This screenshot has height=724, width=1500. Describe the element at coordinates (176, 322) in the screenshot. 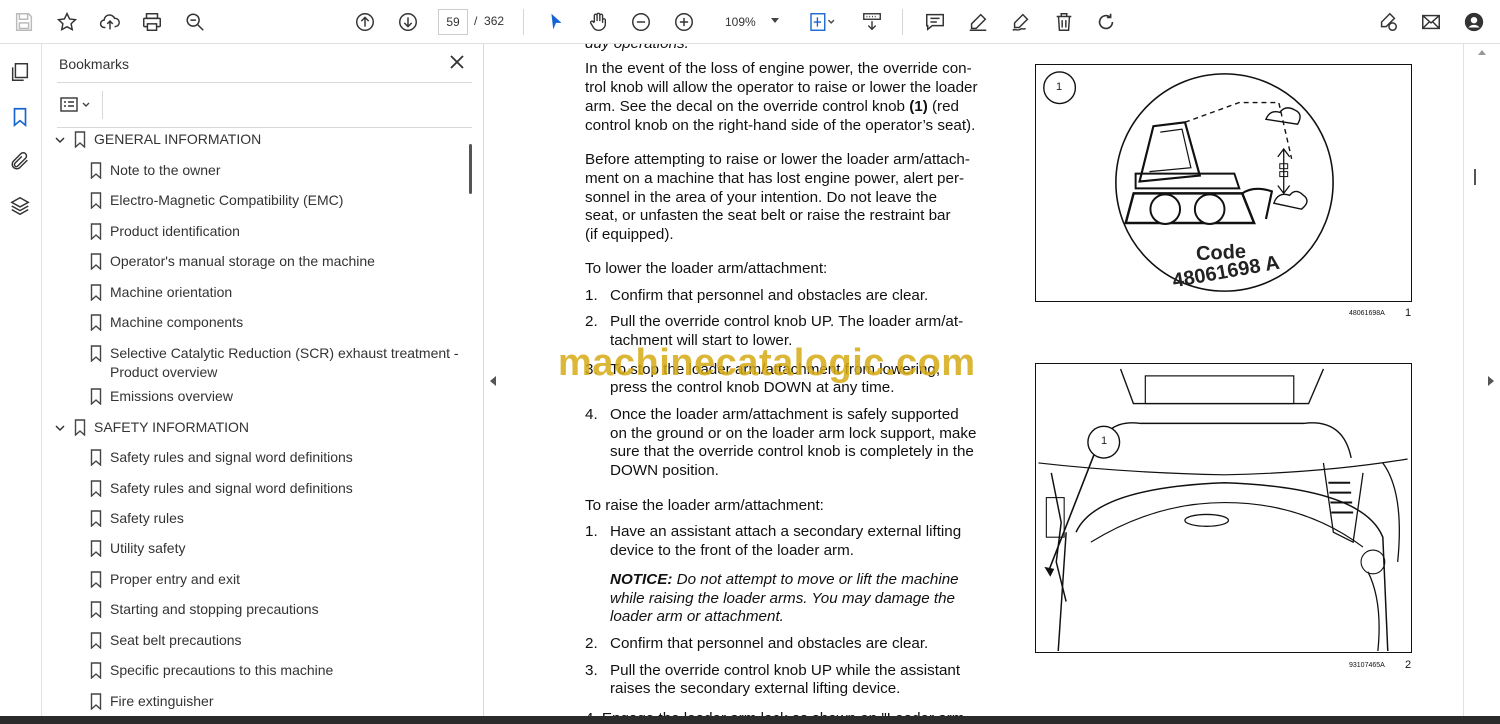

I see `bookmark-label: Machine components` at that location.